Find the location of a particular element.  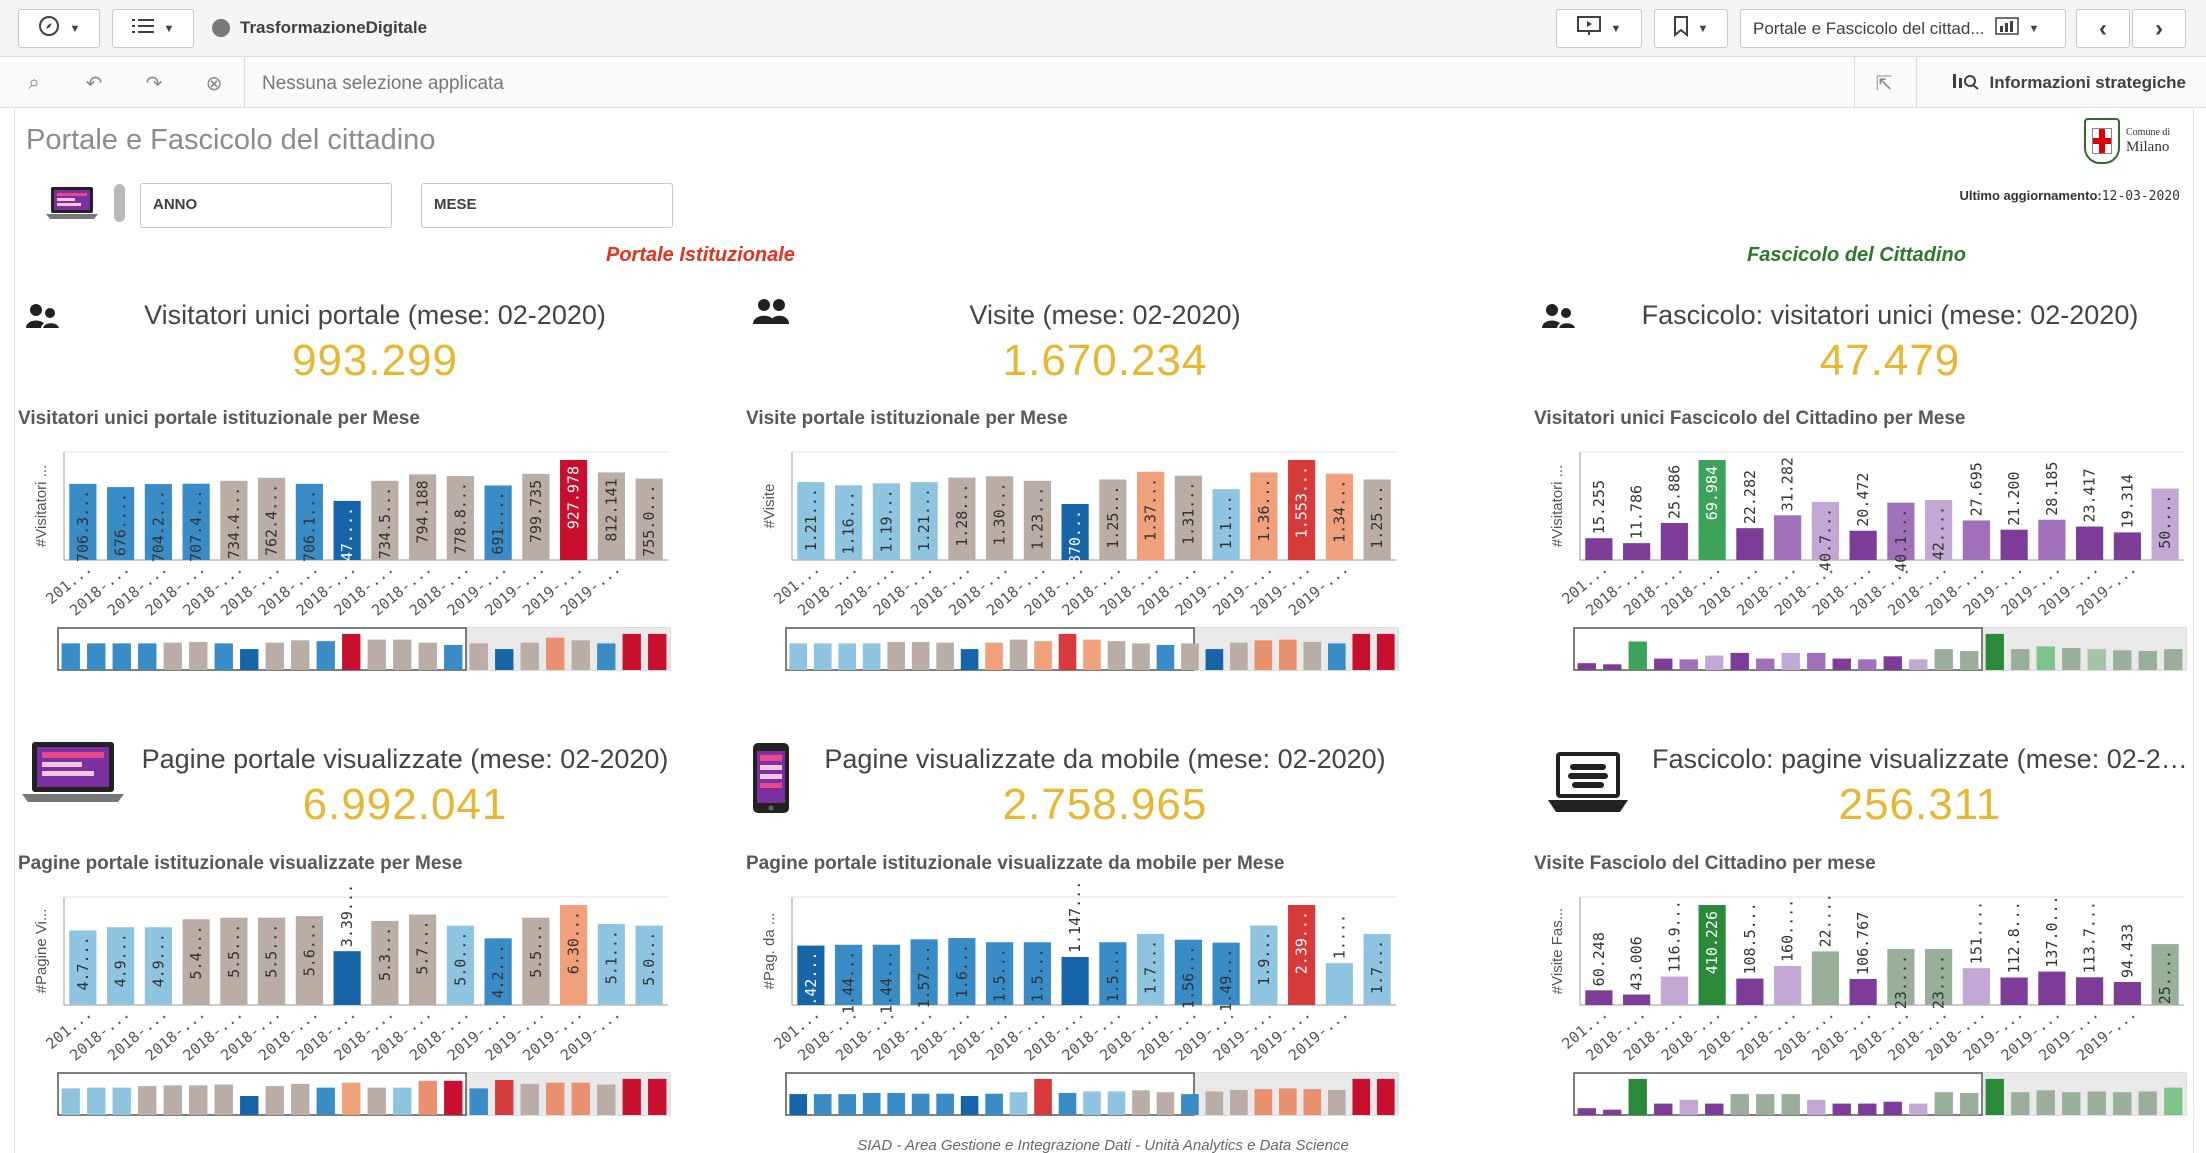

chart-icon is located at coordinates (2006, 28).